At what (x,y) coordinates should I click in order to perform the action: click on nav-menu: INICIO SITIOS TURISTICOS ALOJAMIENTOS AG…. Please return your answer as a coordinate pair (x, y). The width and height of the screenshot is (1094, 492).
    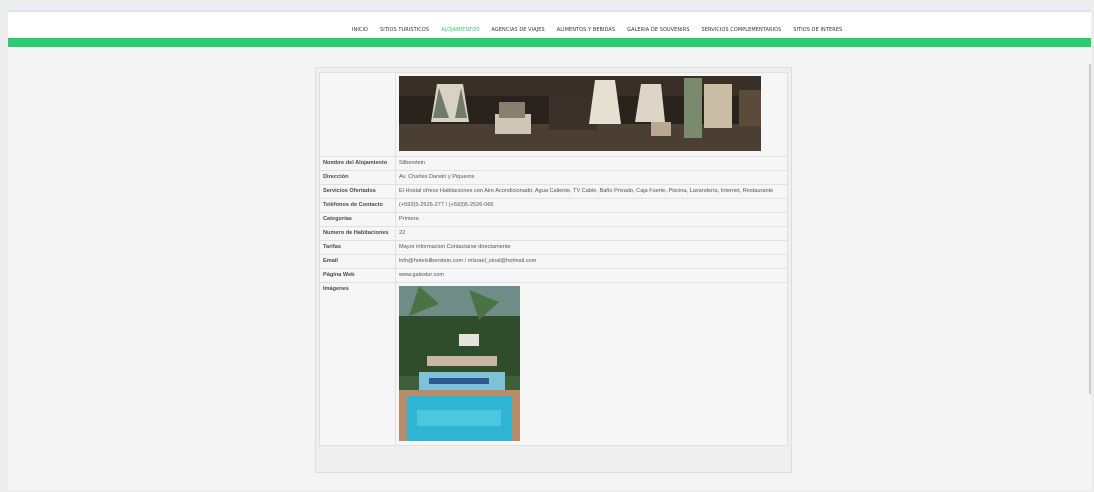
    Looking at the image, I should click on (597, 30).